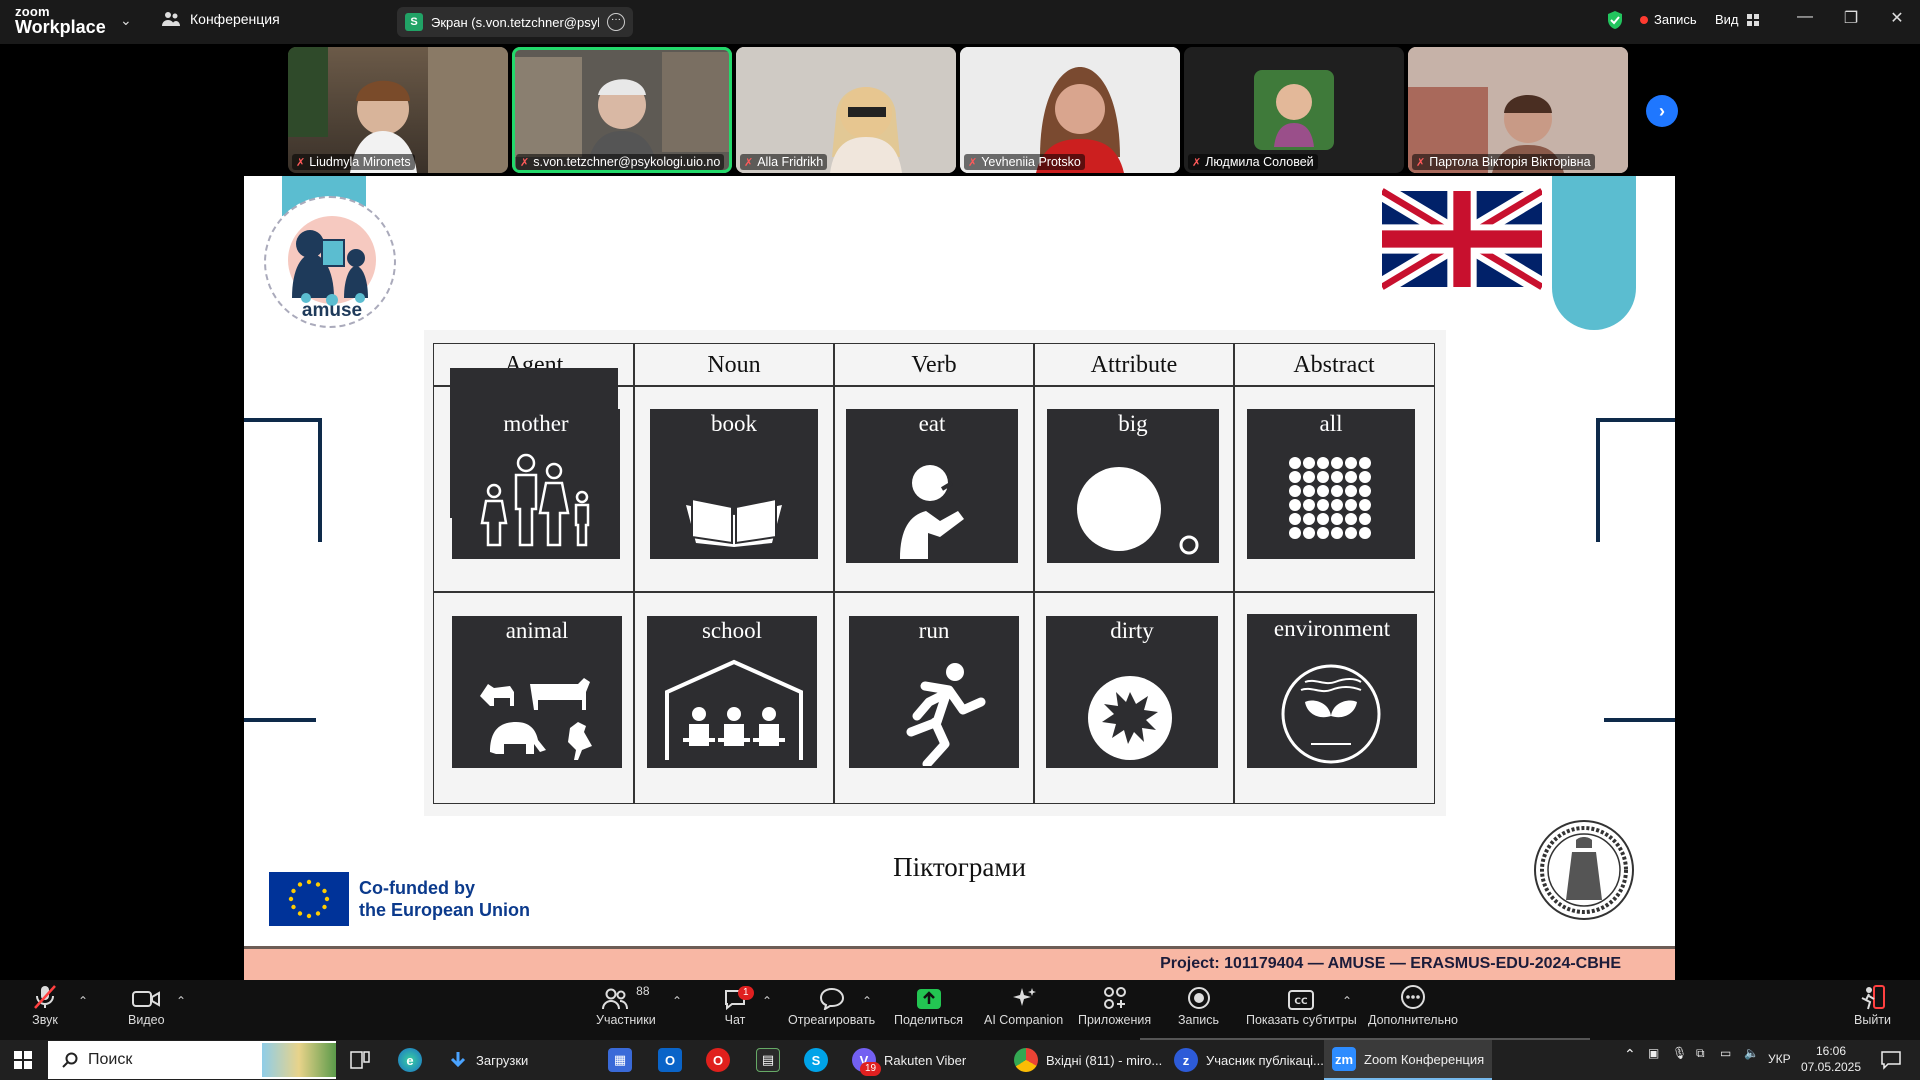 This screenshot has height=1080, width=1920. Describe the element at coordinates (934, 592) in the screenshot. I see `row-divider` at that location.